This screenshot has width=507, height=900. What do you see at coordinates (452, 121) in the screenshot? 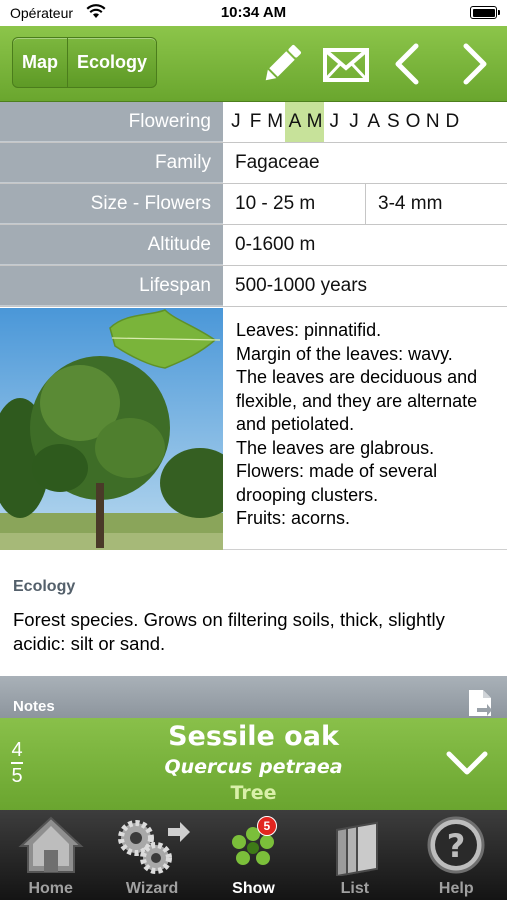
I see `month-11: D` at bounding box center [452, 121].